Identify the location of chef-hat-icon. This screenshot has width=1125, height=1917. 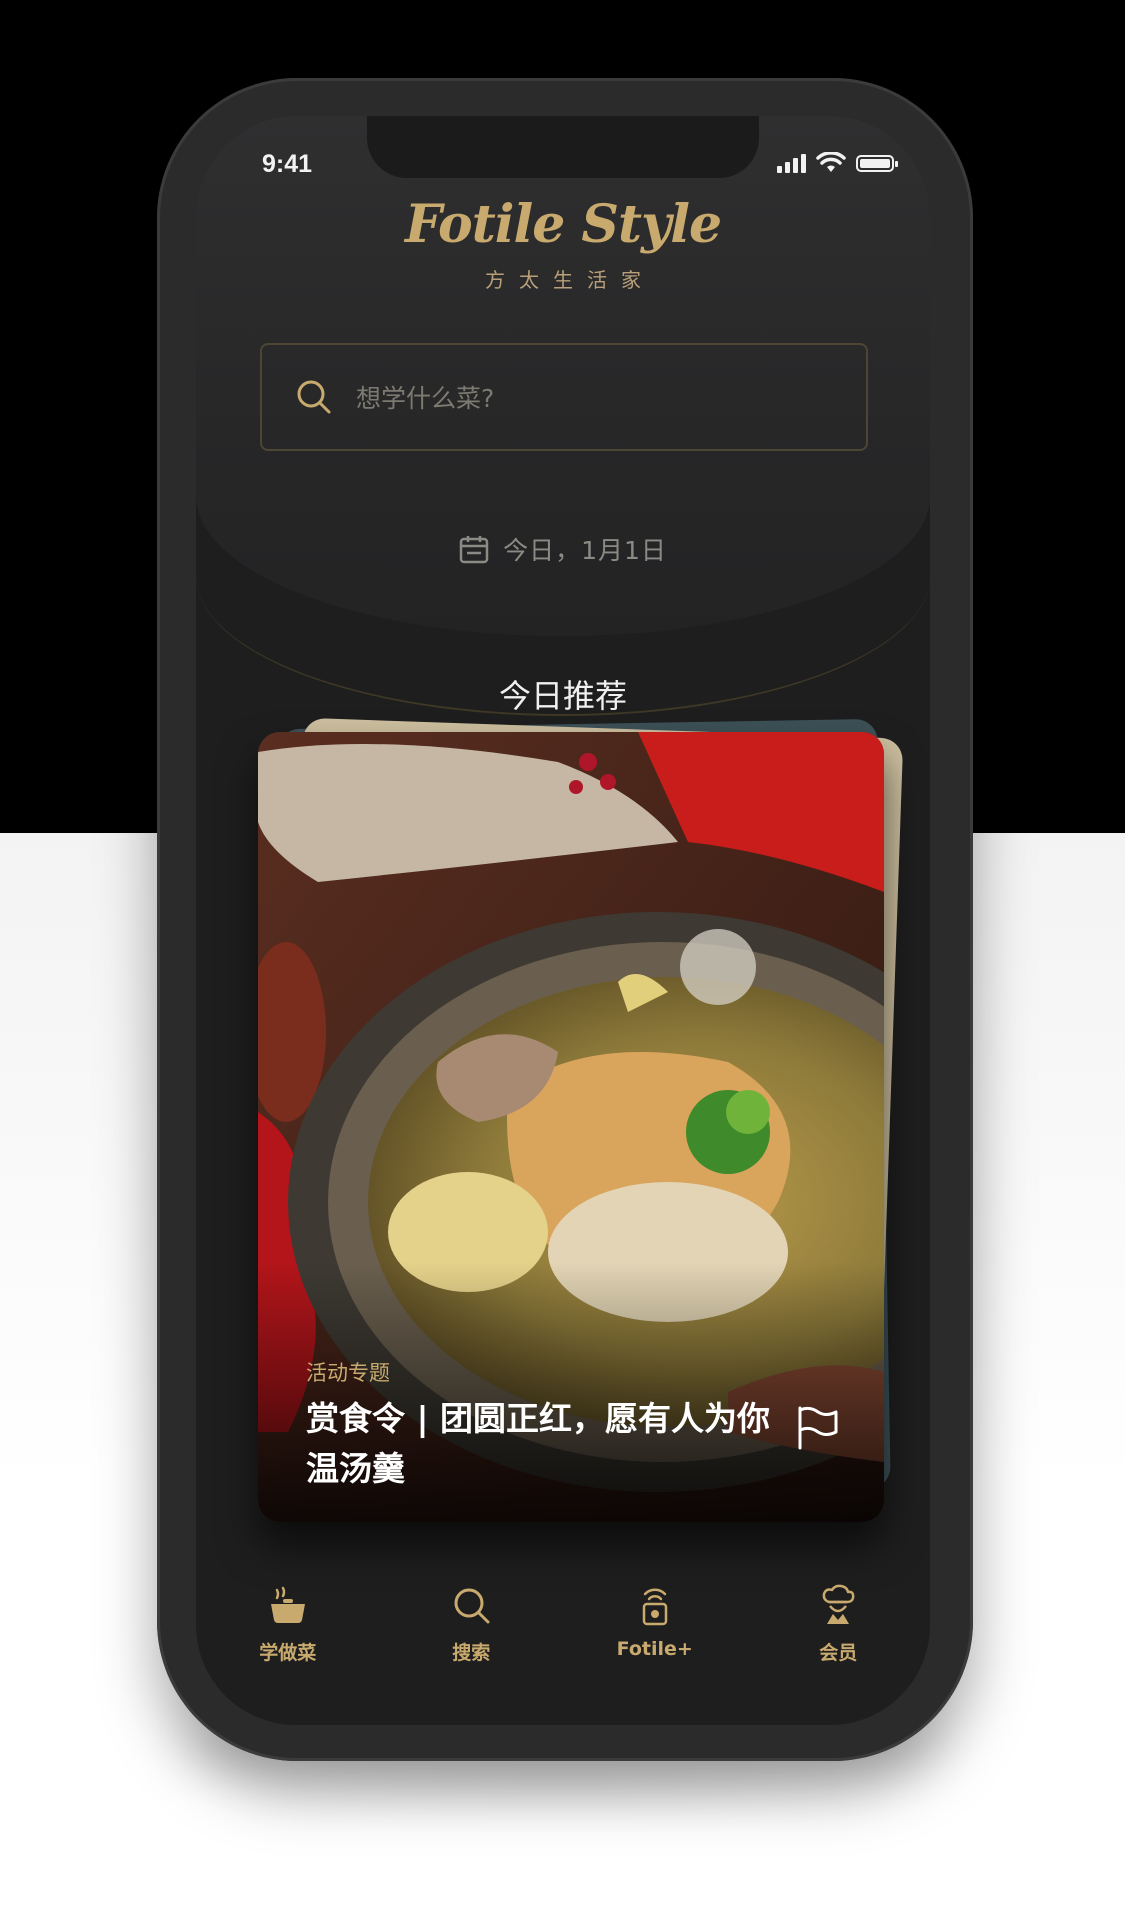
(838, 1604).